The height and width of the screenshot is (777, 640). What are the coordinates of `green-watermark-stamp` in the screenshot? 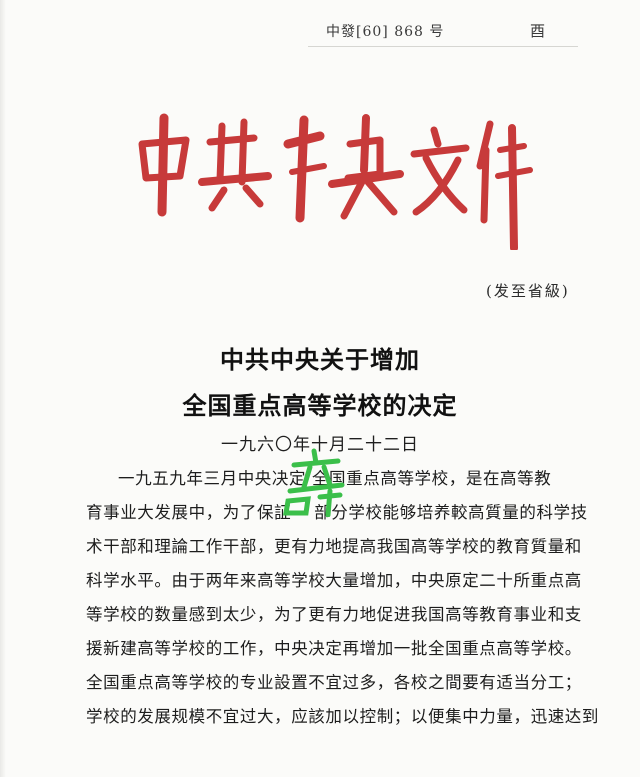 It's located at (315, 482).